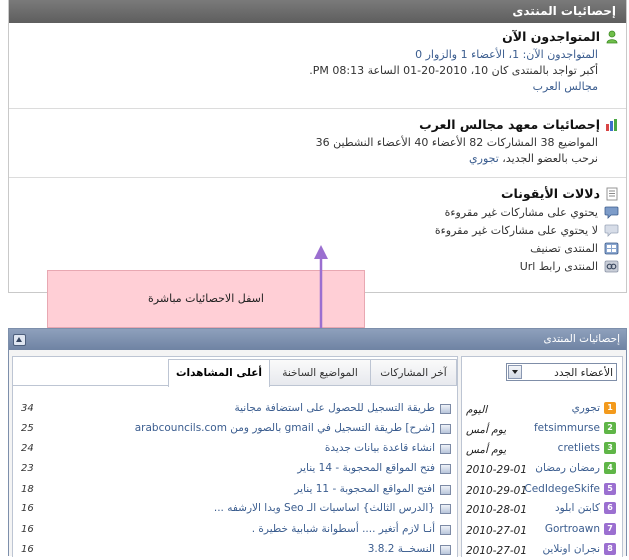  I want to click on member-row: 2 fetsimmurse يوم أمس, so click(542, 429).